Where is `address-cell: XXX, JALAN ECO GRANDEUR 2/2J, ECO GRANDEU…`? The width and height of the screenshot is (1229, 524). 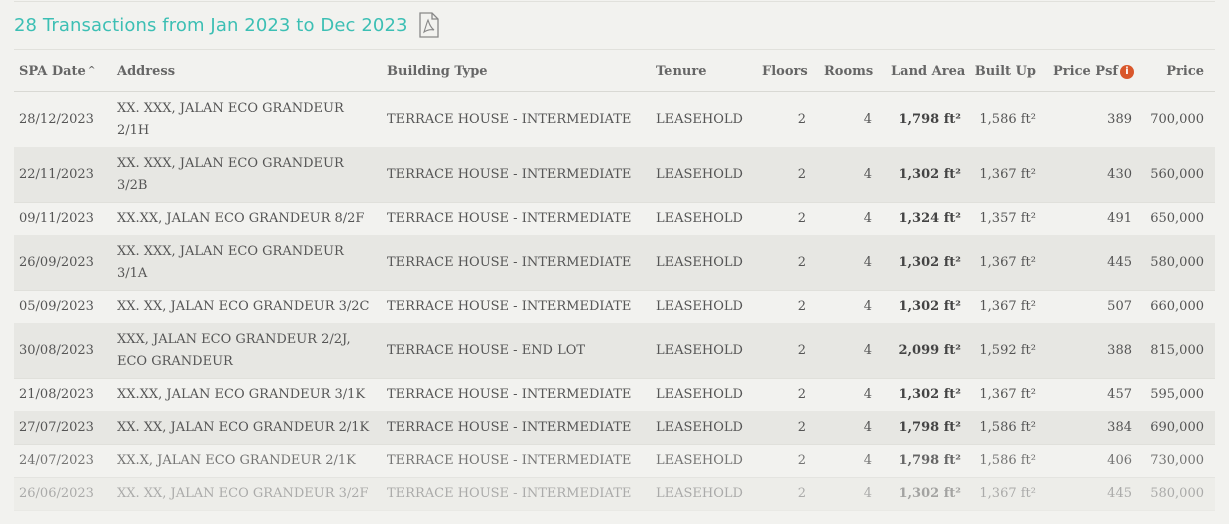 address-cell: XXX, JALAN ECO GRANDEUR 2/2J, ECO GRANDEU… is located at coordinates (234, 350).